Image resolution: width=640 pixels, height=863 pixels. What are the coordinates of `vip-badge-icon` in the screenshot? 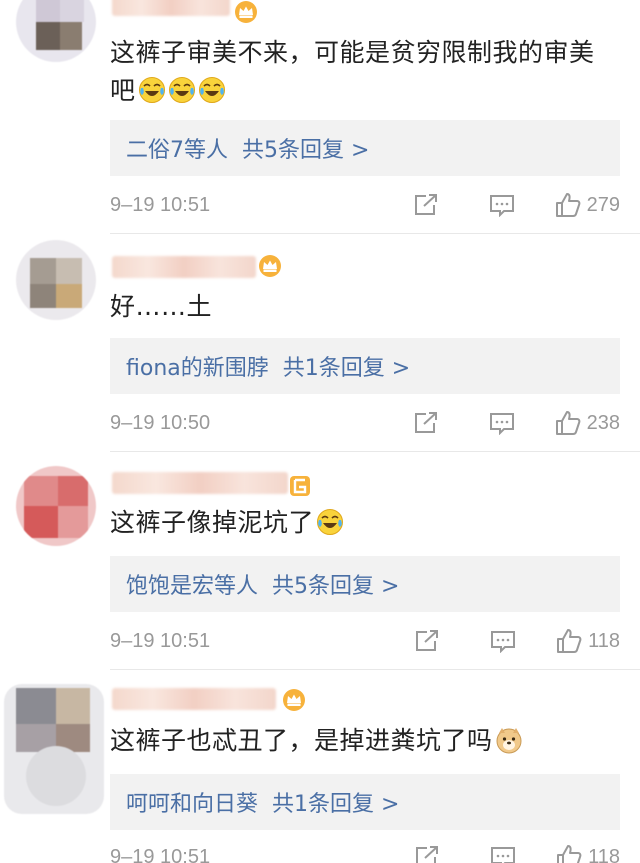 It's located at (300, 486).